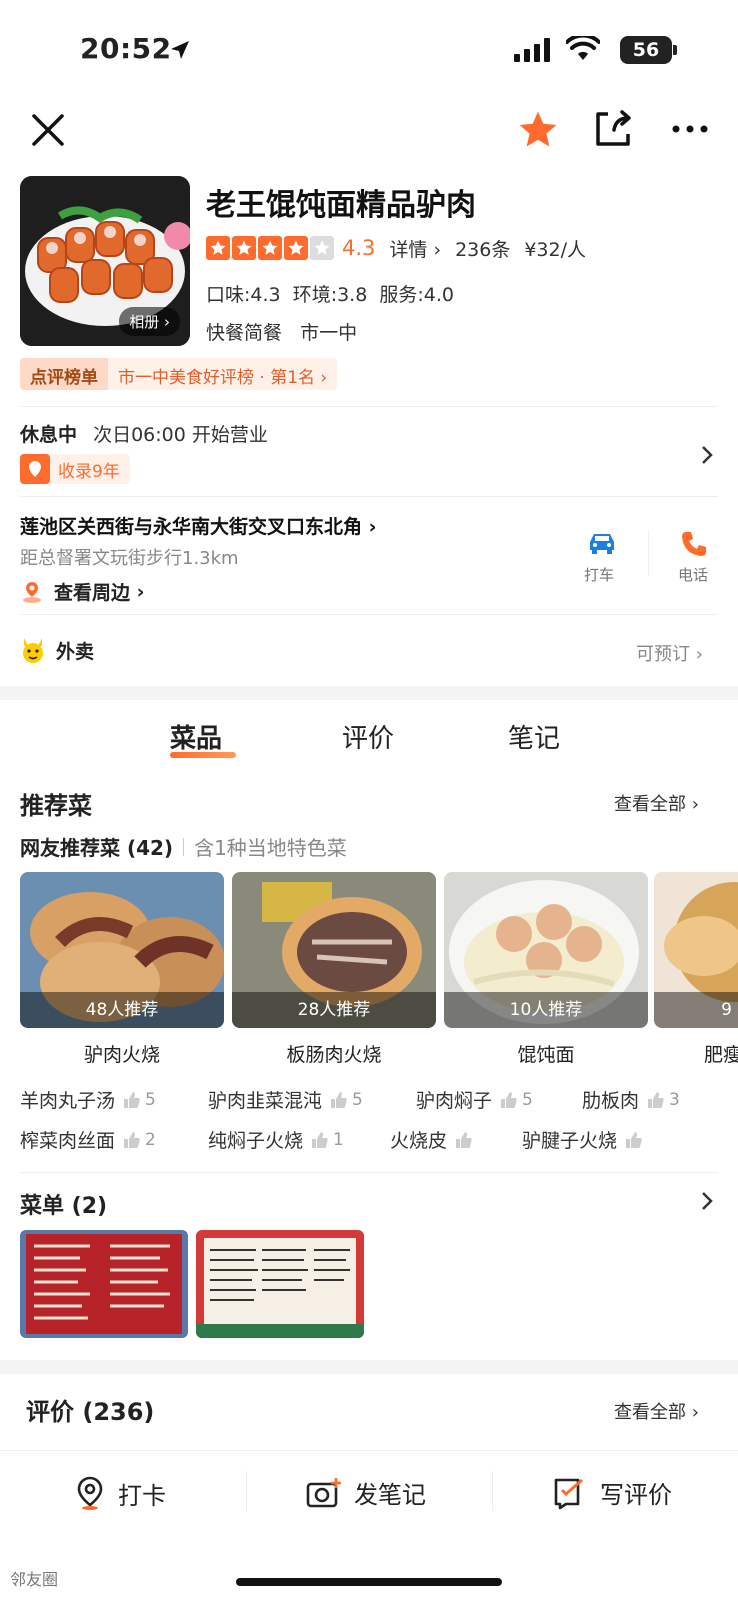 The height and width of the screenshot is (1600, 738). What do you see at coordinates (223, 374) in the screenshot?
I see `rank-text: 市一中美食好评榜 · 第1名 ›` at bounding box center [223, 374].